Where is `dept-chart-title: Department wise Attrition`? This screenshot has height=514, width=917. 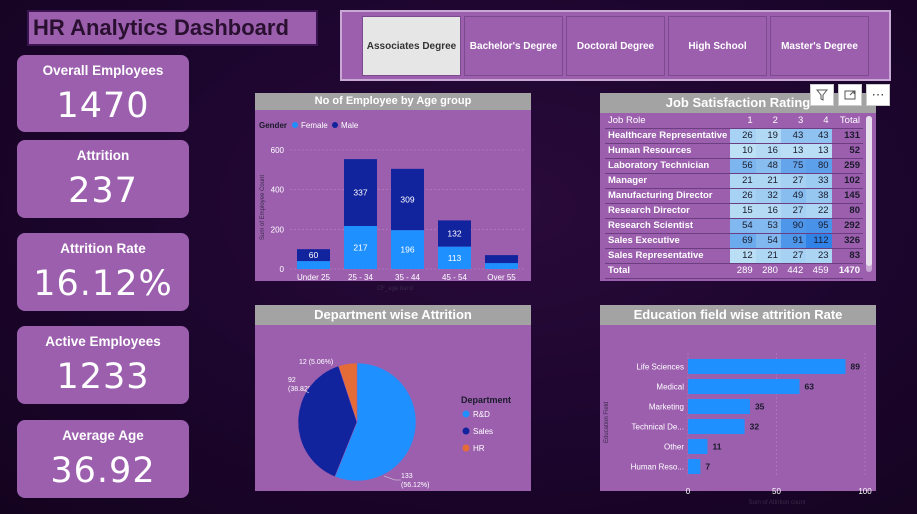 dept-chart-title: Department wise Attrition is located at coordinates (393, 315).